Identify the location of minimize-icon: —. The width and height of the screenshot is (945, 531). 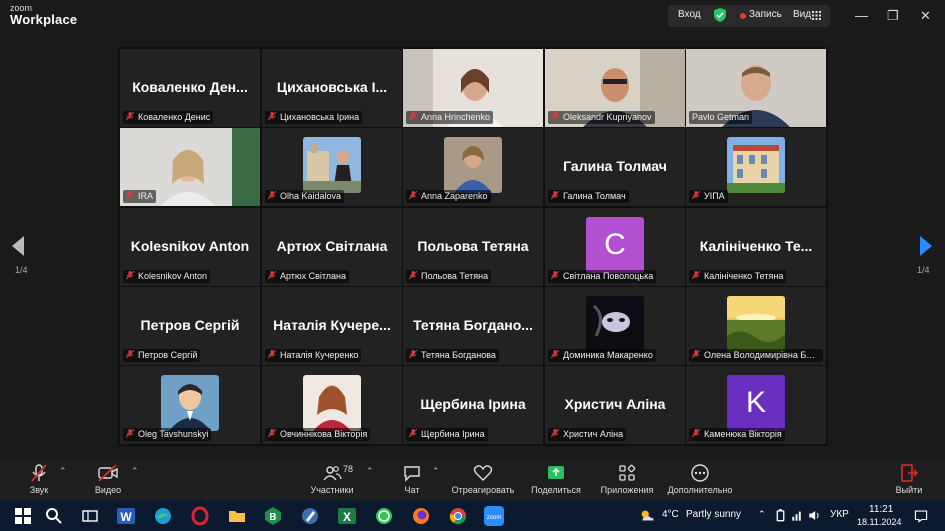
(861, 15).